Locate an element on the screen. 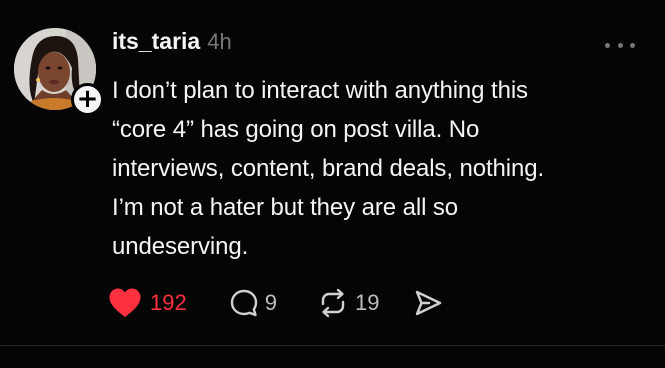  plus-icon: + is located at coordinates (87, 98).